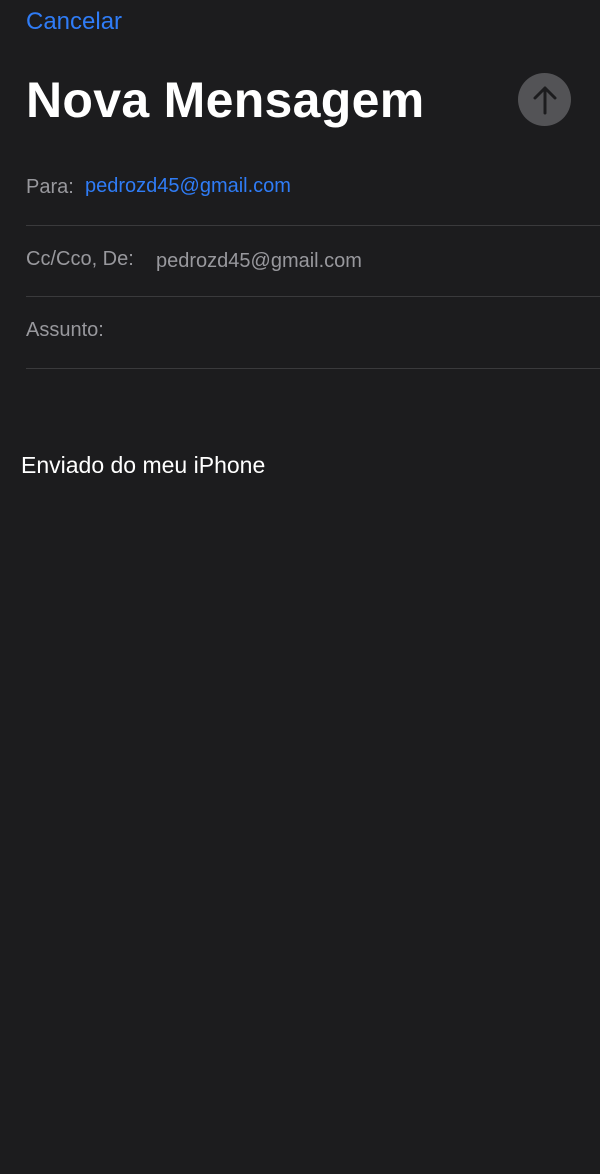  What do you see at coordinates (80, 259) in the screenshot?
I see `cc-bcc-from-label: Cc/Cco, De:` at bounding box center [80, 259].